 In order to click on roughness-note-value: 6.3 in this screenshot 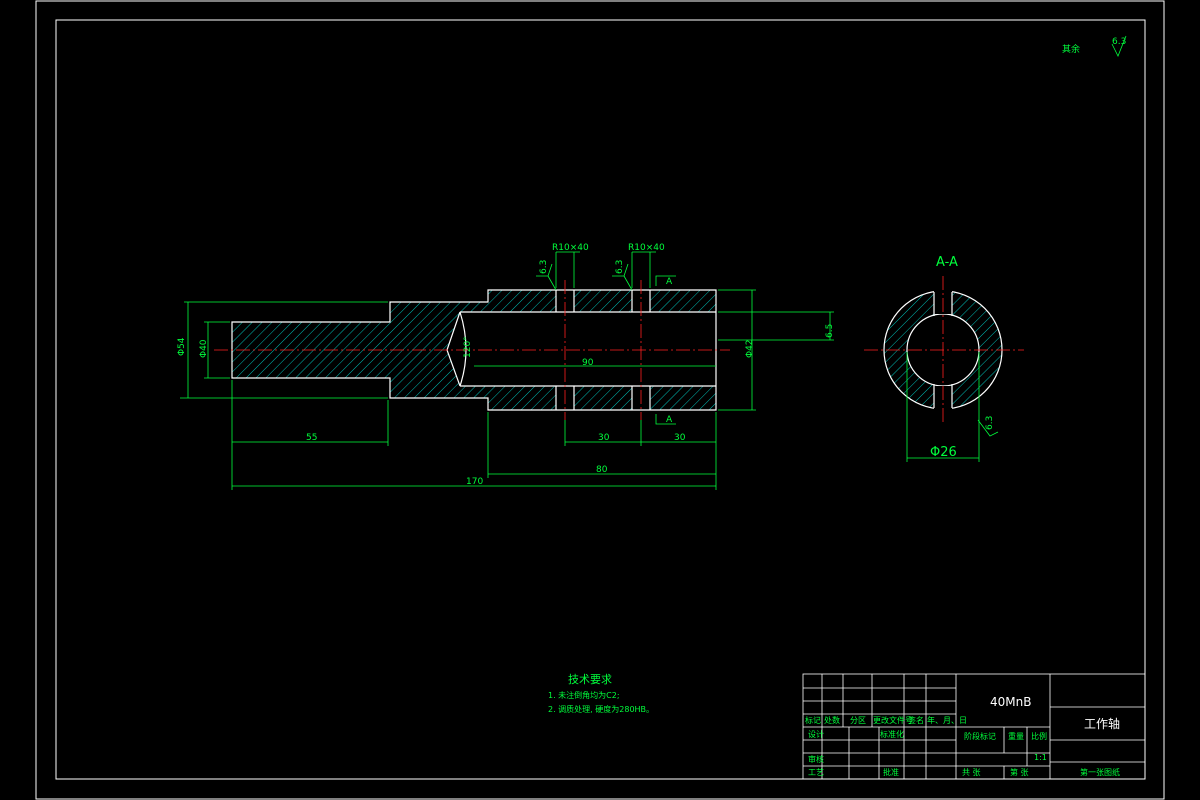, I will do `click(1119, 42)`.